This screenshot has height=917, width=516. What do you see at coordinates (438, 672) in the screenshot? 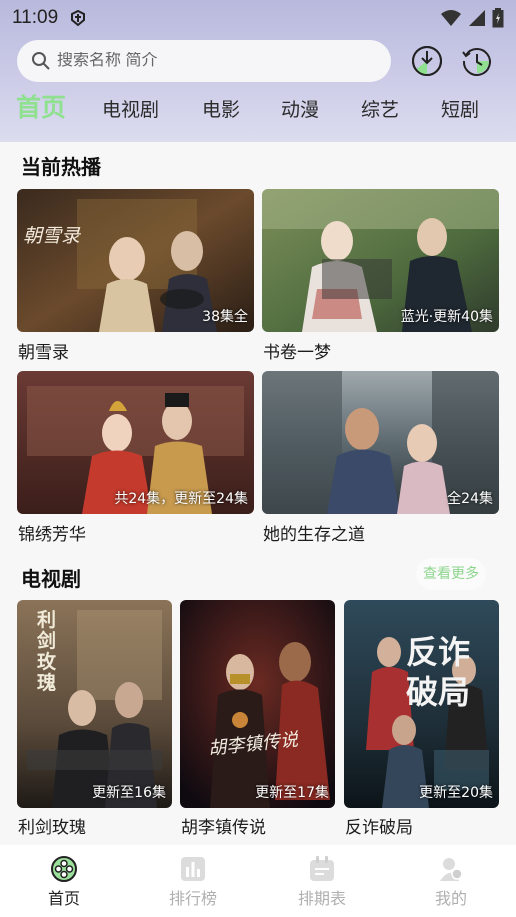
I see `poster-logo-text: 反诈破局` at bounding box center [438, 672].